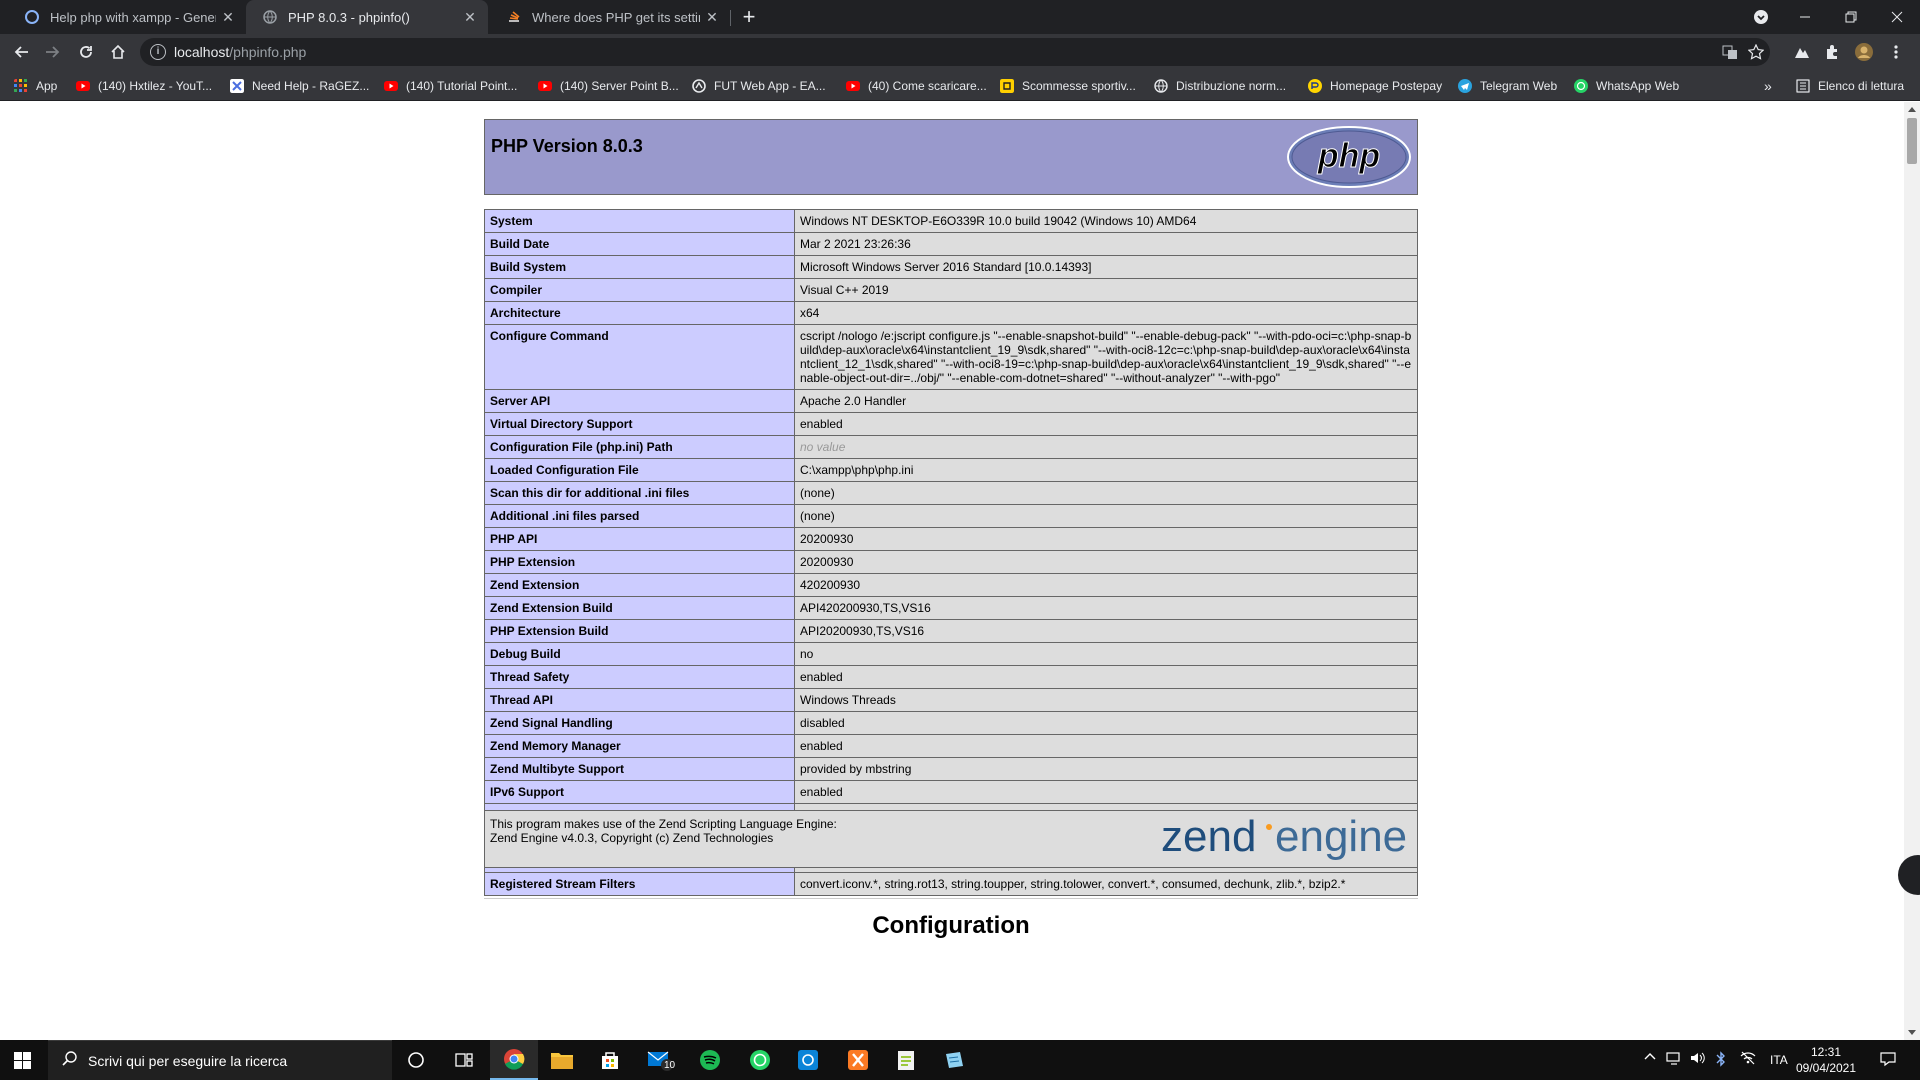  I want to click on bookmark-apps: App, so click(35, 86).